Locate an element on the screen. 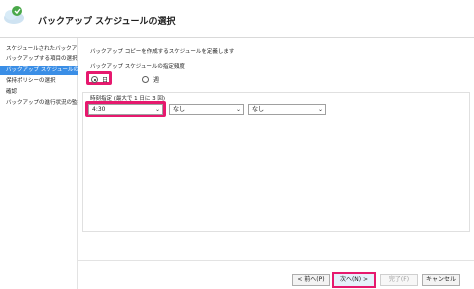 The width and height of the screenshot is (474, 289). radio-week: 週 is located at coordinates (150, 79).